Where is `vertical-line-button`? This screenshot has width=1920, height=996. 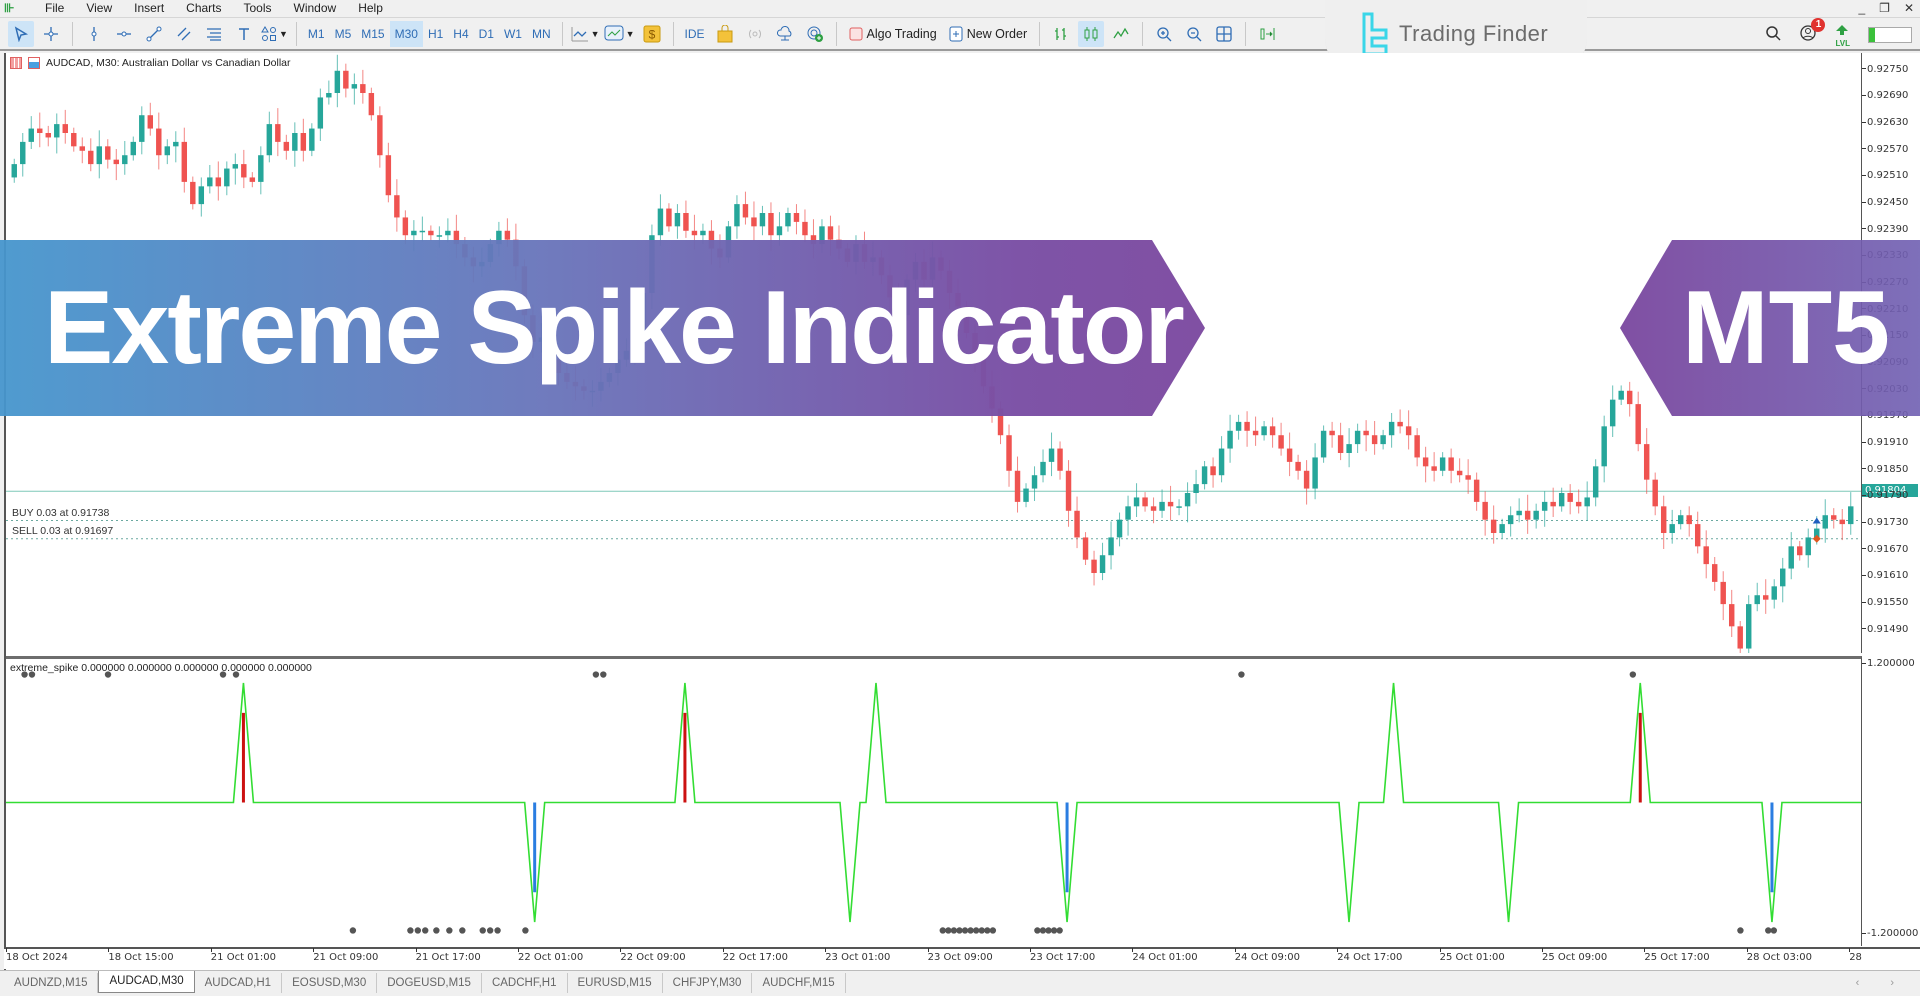 vertical-line-button is located at coordinates (94, 34).